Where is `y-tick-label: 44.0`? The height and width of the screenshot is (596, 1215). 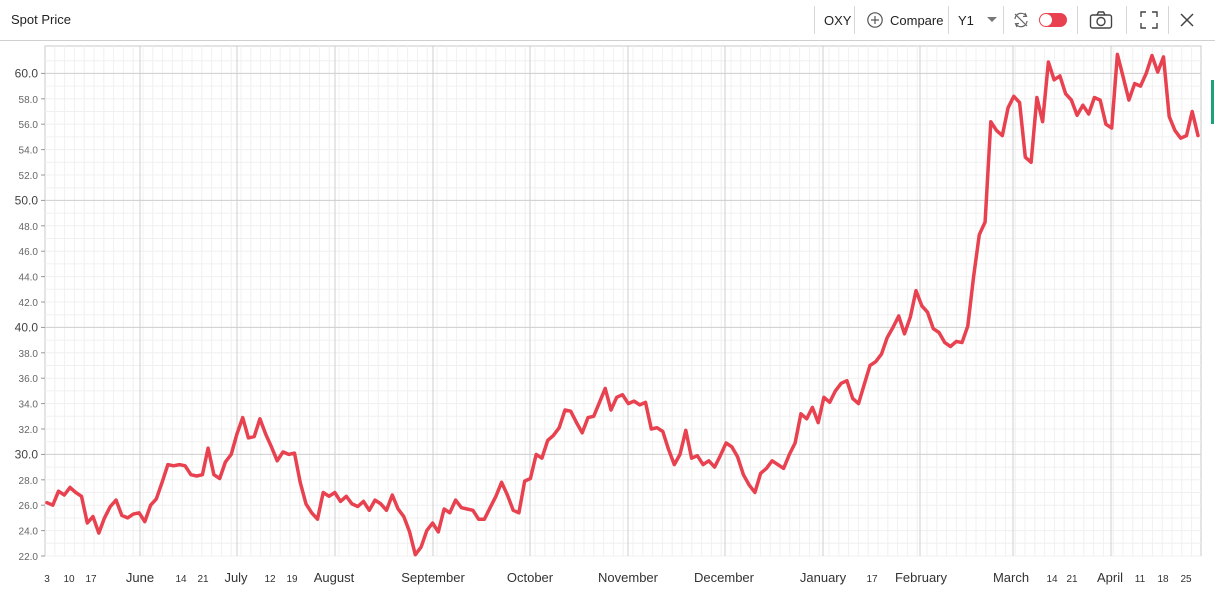 y-tick-label: 44.0 is located at coordinates (29, 278).